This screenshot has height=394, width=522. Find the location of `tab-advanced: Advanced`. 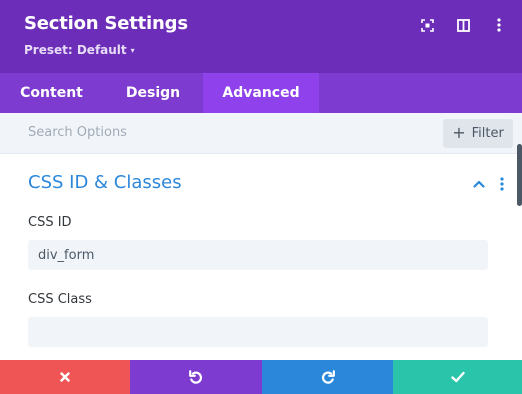

tab-advanced: Advanced is located at coordinates (261, 93).